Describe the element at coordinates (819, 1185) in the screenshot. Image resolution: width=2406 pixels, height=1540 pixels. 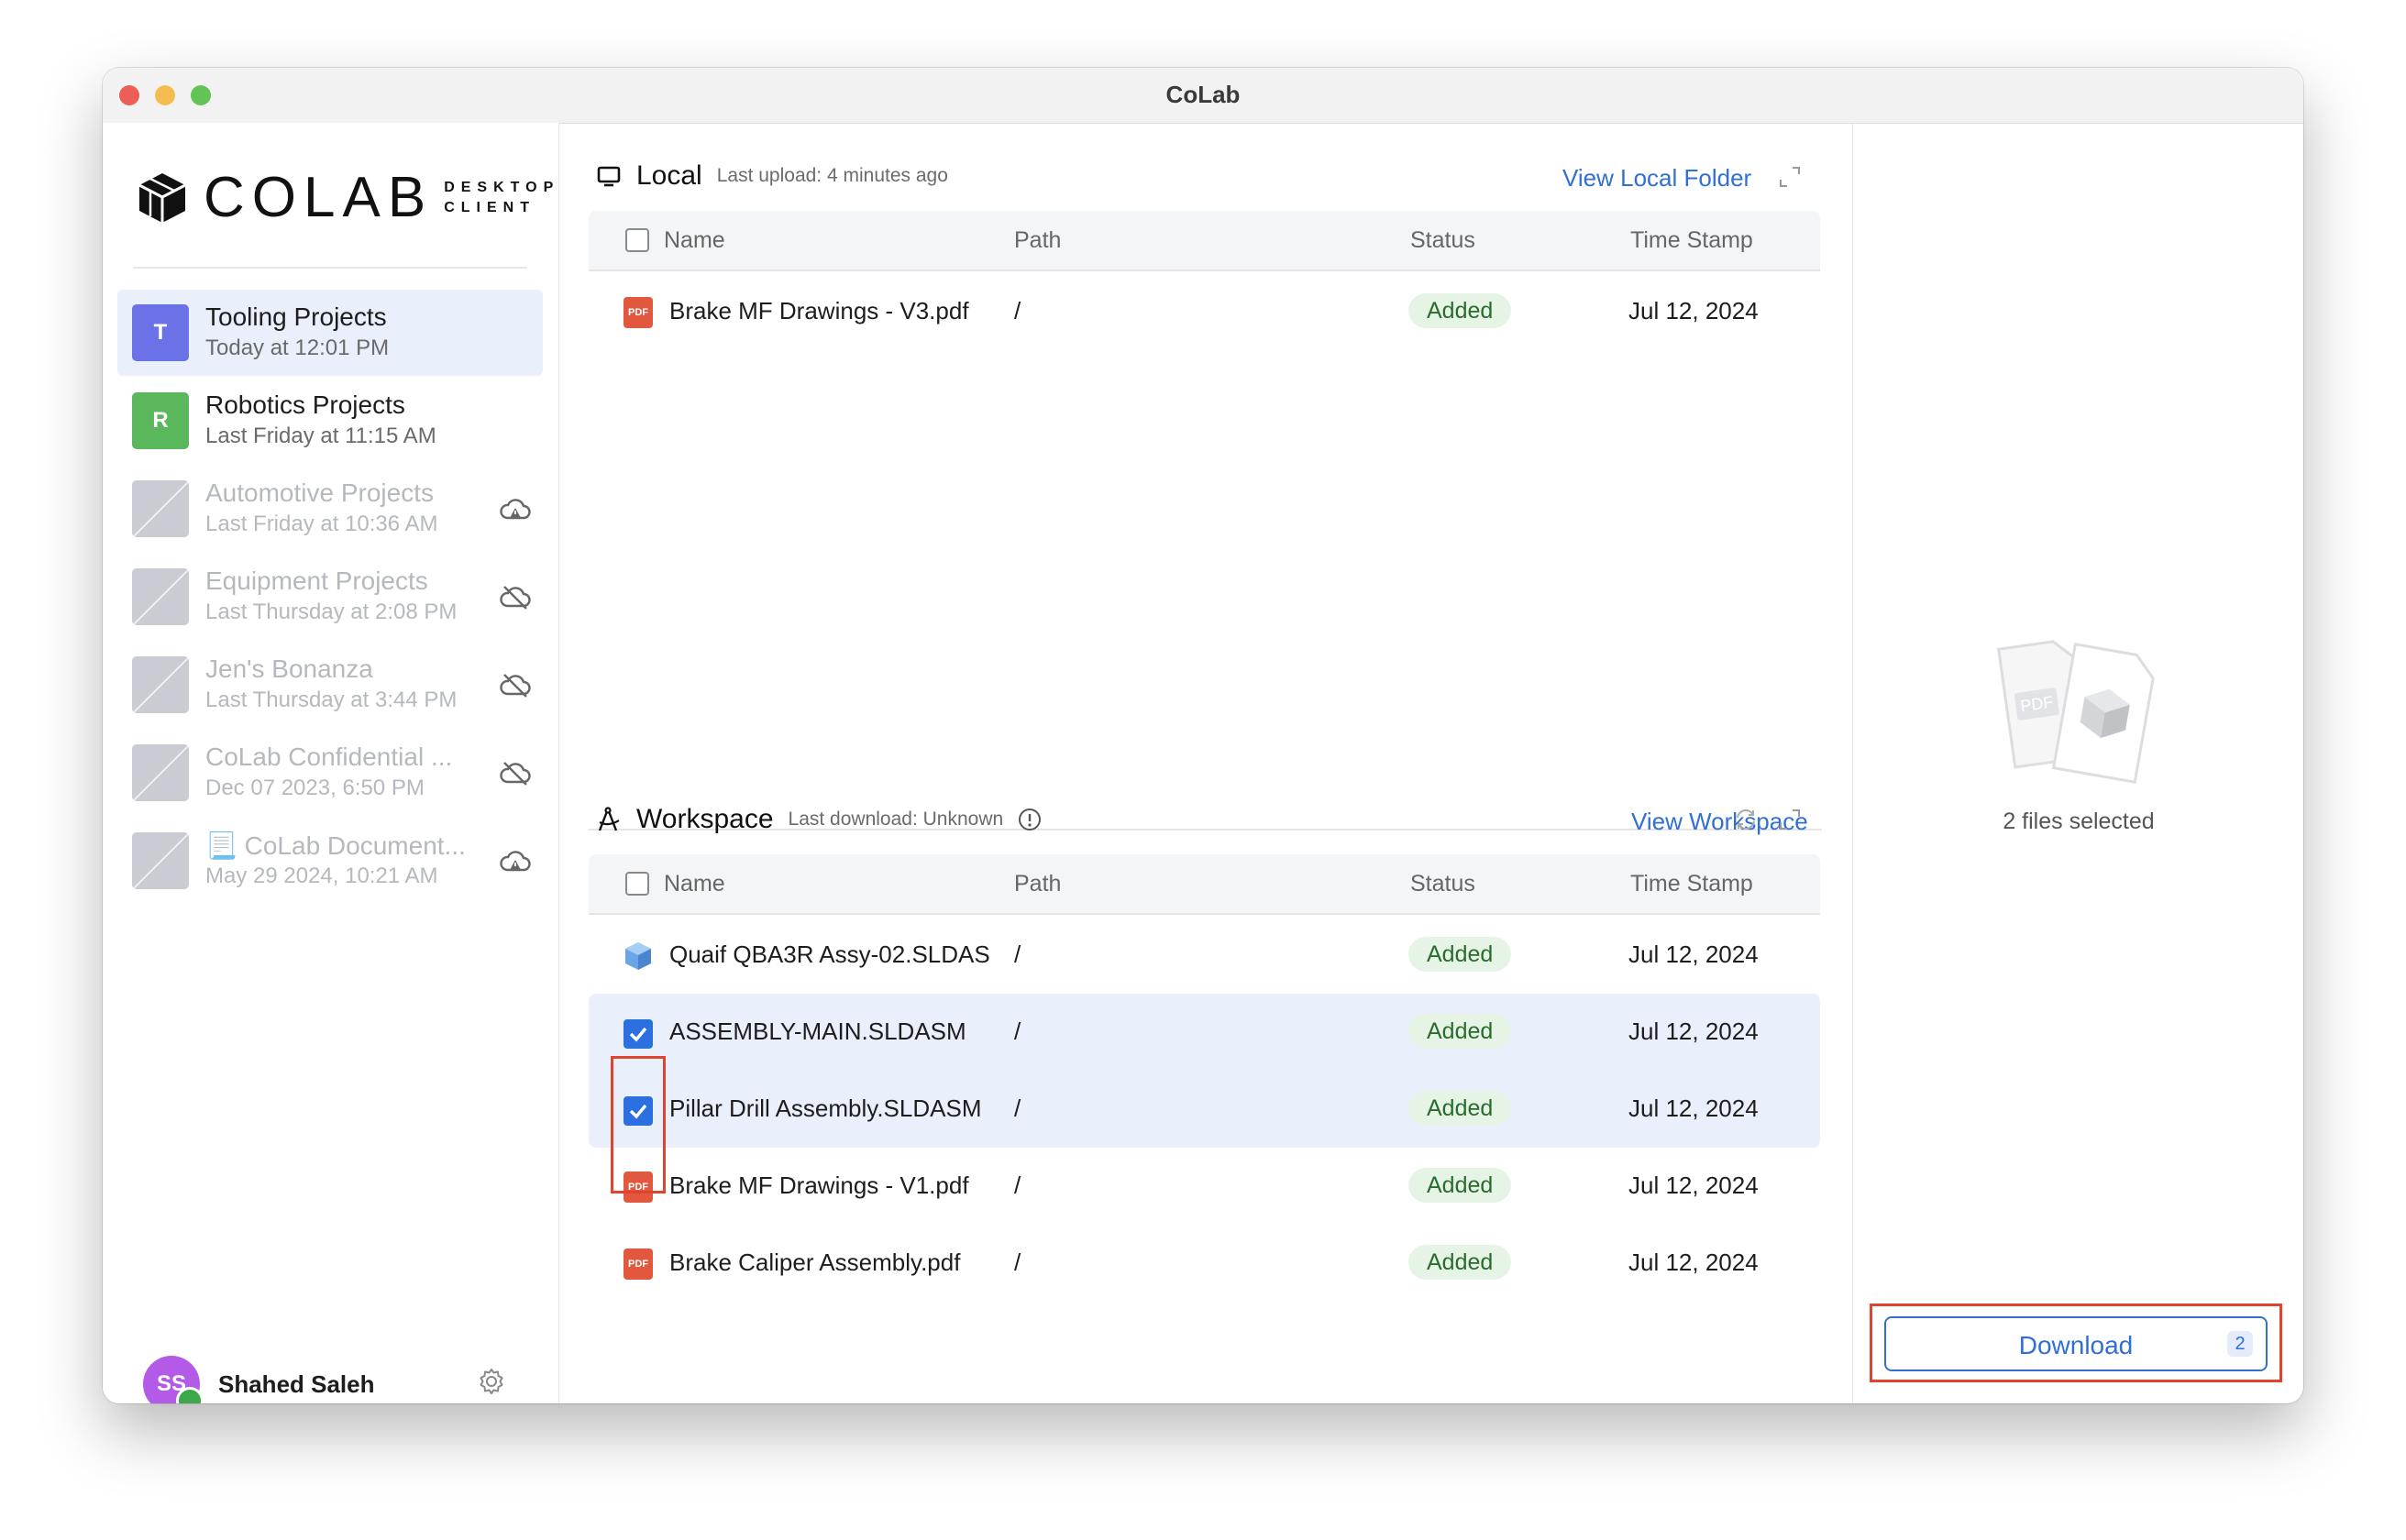
I see `file-name: Brake MF Drawings - V1.pdf` at that location.